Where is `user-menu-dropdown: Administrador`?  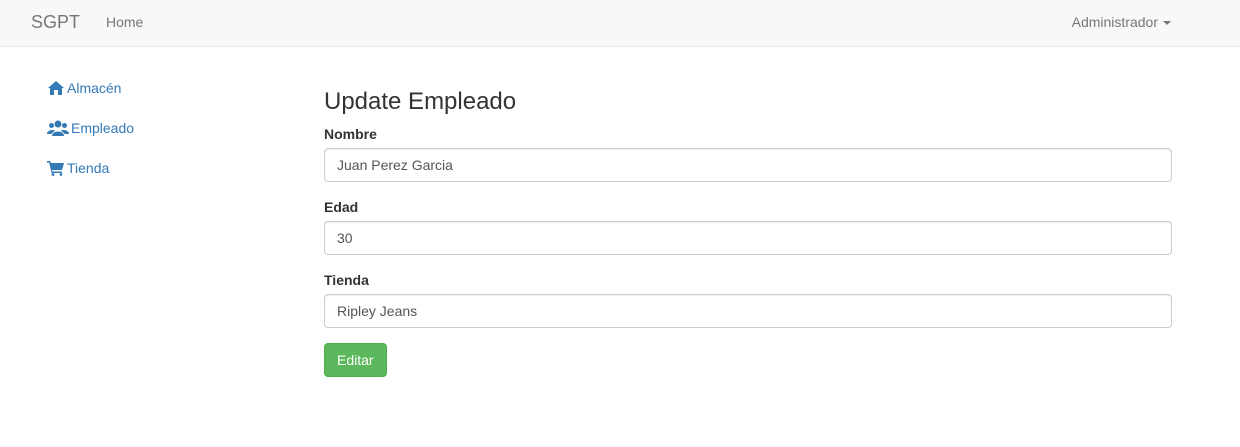
user-menu-dropdown: Administrador is located at coordinates (1121, 22).